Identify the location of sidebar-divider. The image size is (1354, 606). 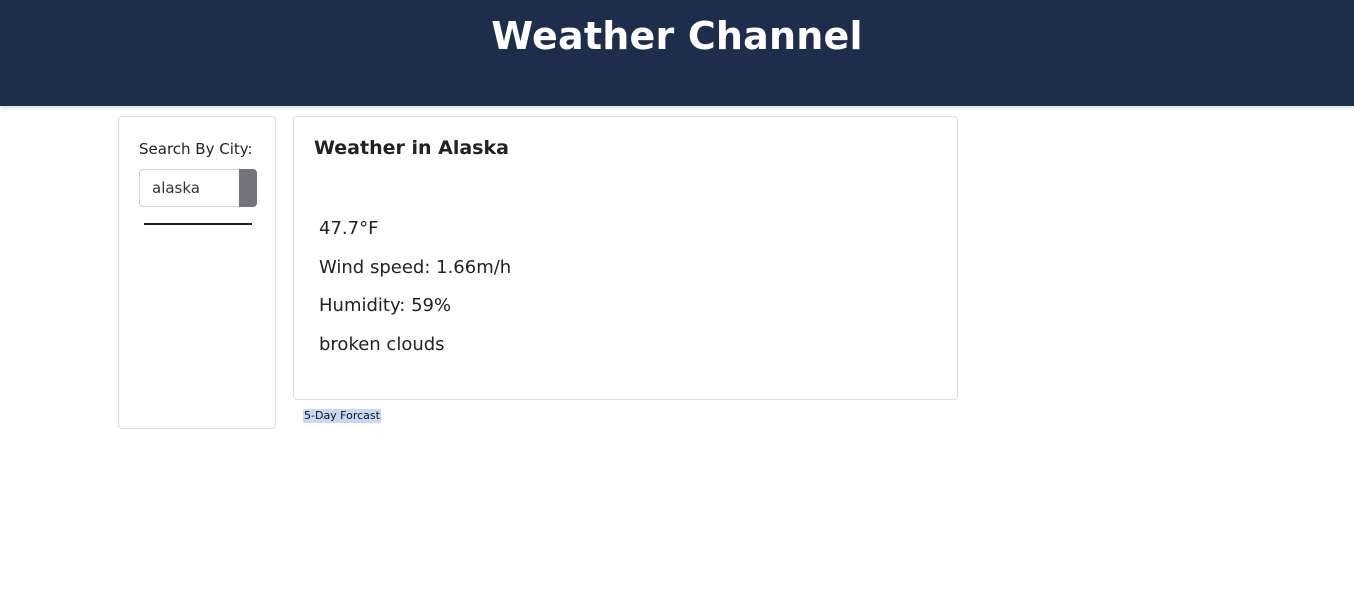
(198, 224).